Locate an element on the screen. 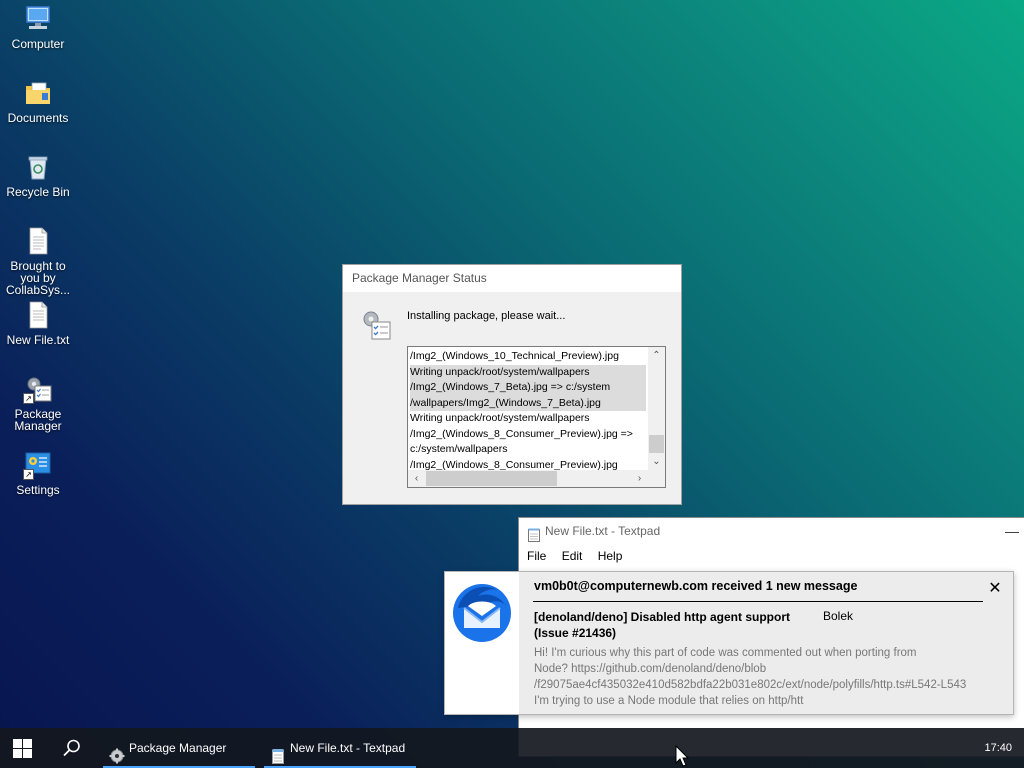  desktop-icon-settings: ↗ Settings is located at coordinates (38, 473).